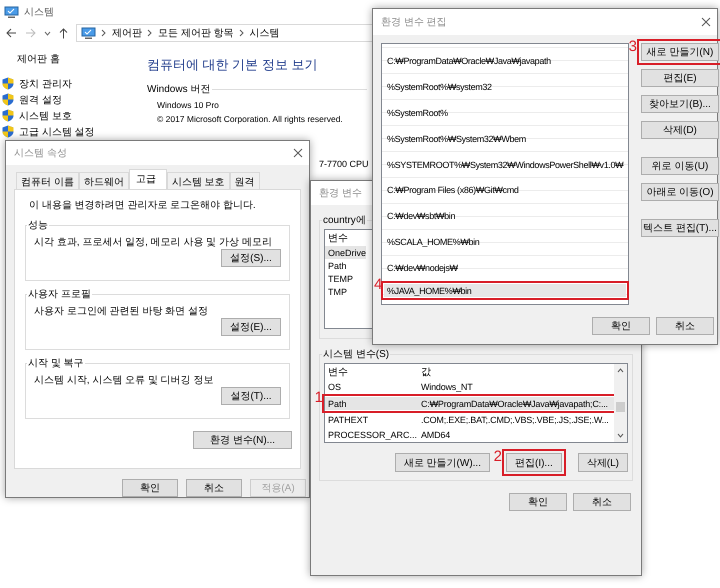 The height and width of the screenshot is (588, 720). I want to click on breadcrumb-item: 시스템, so click(265, 33).